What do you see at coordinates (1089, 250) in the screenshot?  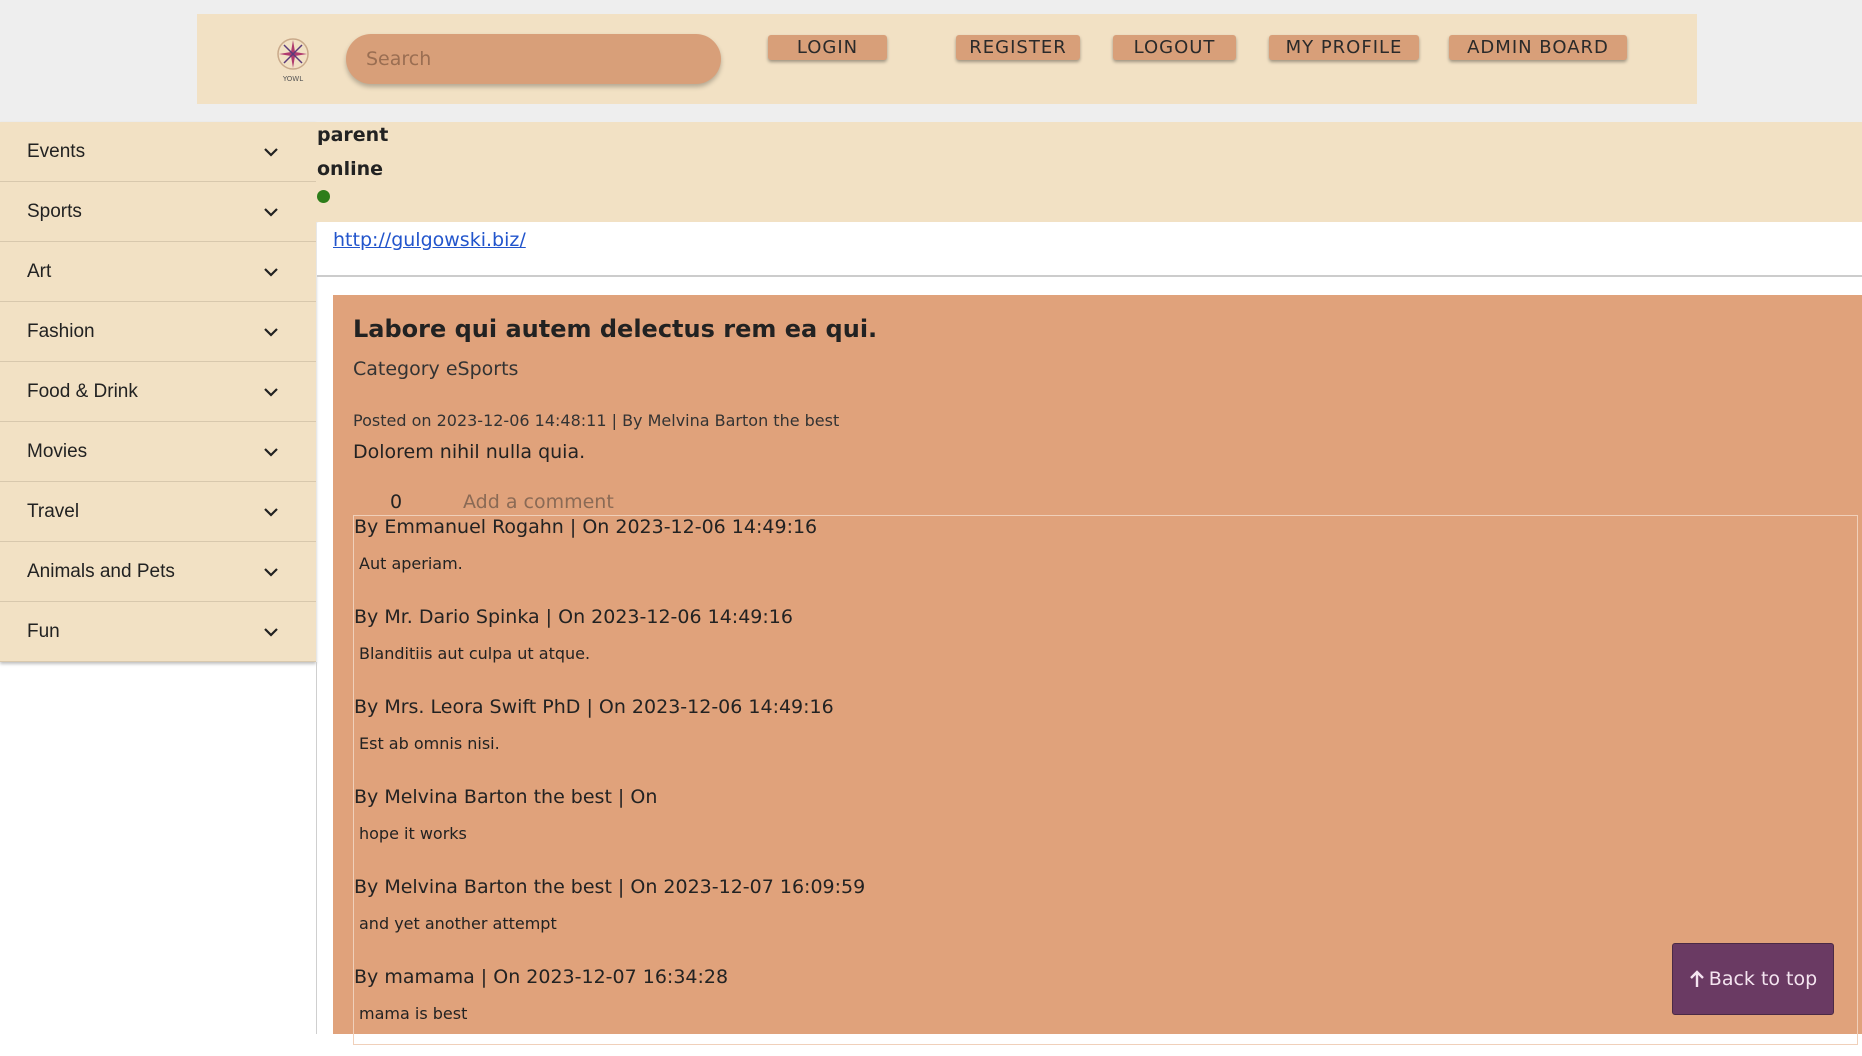 I see `user-link-panel: http://gulgowski.biz/` at bounding box center [1089, 250].